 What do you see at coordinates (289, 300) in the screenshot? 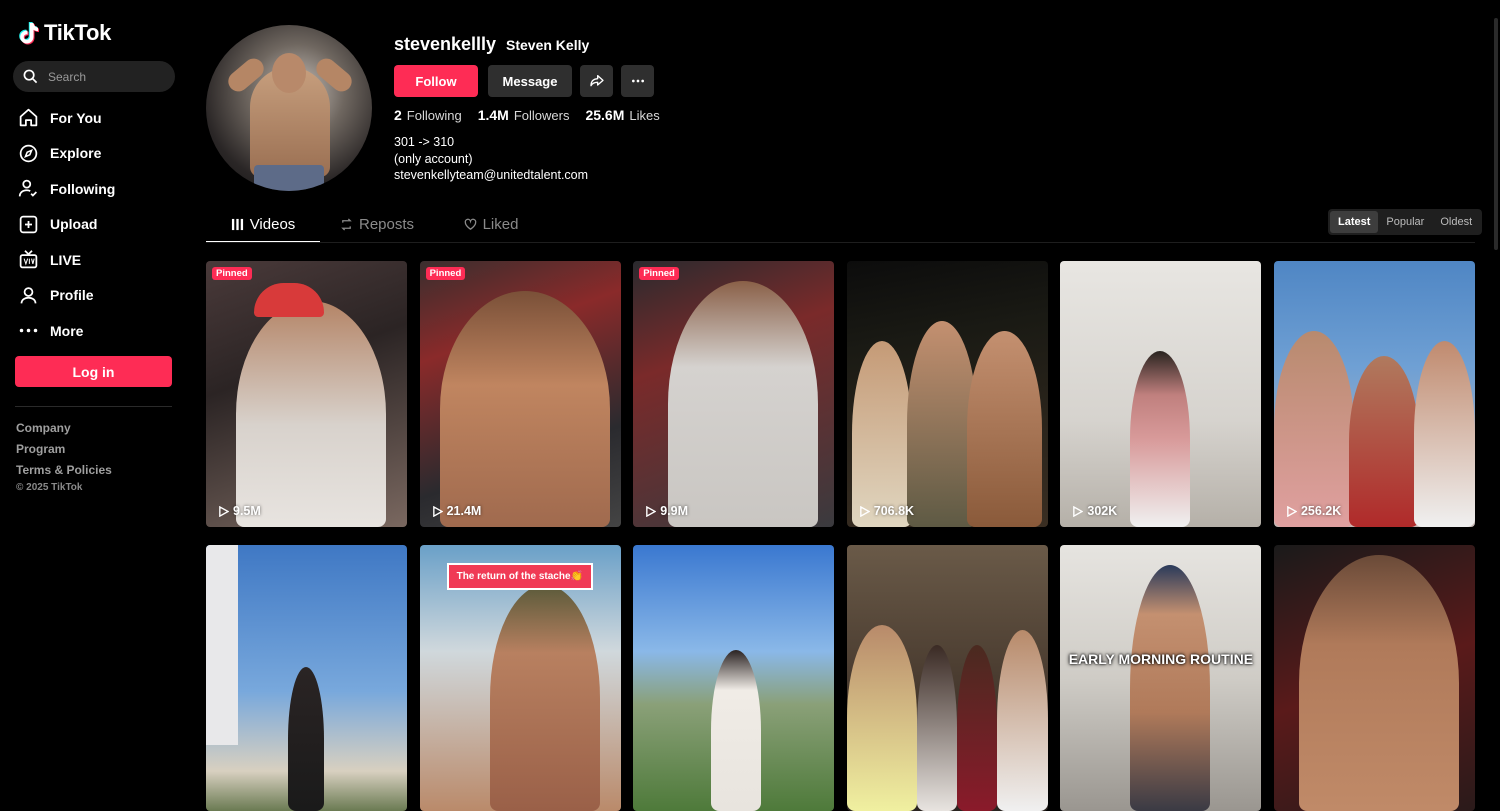
I see `video-thumbnail-cap` at bounding box center [289, 300].